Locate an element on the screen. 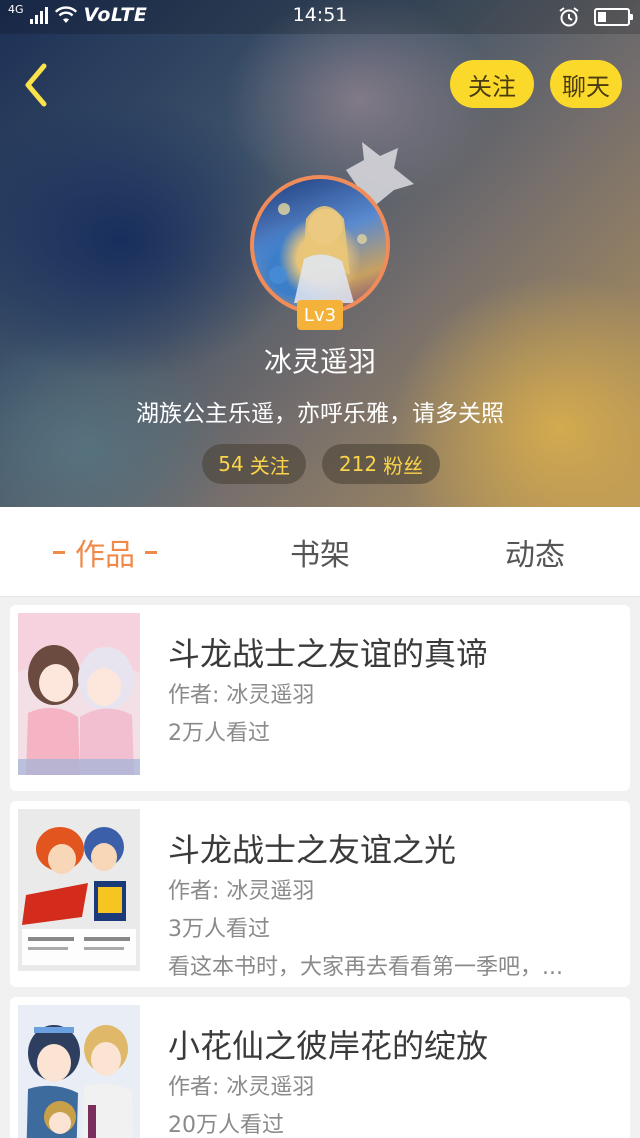  fans-label: 粉丝 is located at coordinates (403, 465).